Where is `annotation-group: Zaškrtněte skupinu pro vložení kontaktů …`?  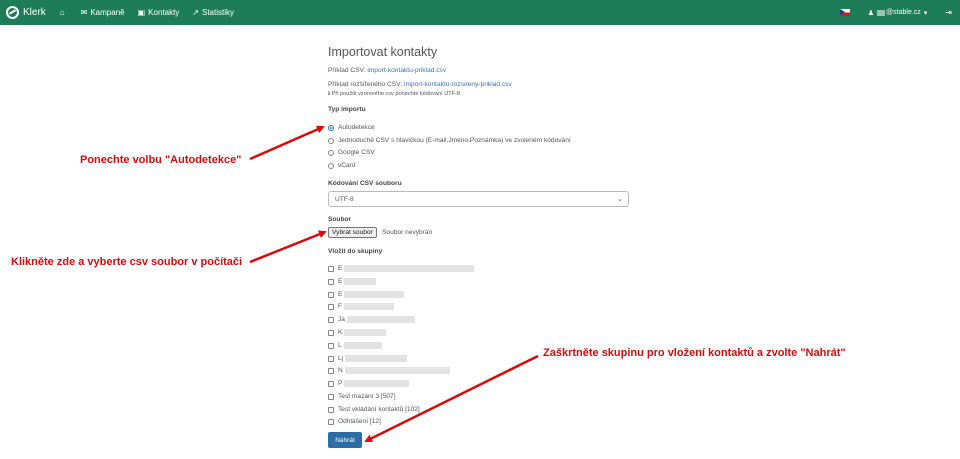
annotation-group: Zaškrtněte skupinu pro vložení kontaktů … is located at coordinates (694, 353).